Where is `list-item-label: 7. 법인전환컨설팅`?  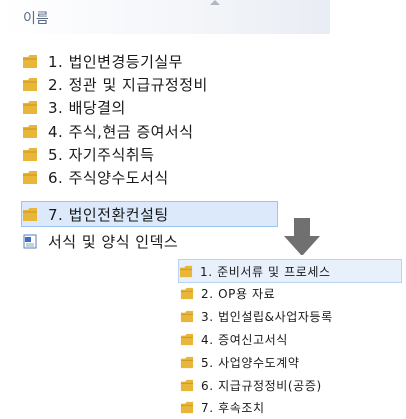
list-item-label: 7. 법인전환컨설팅 is located at coordinates (108, 214).